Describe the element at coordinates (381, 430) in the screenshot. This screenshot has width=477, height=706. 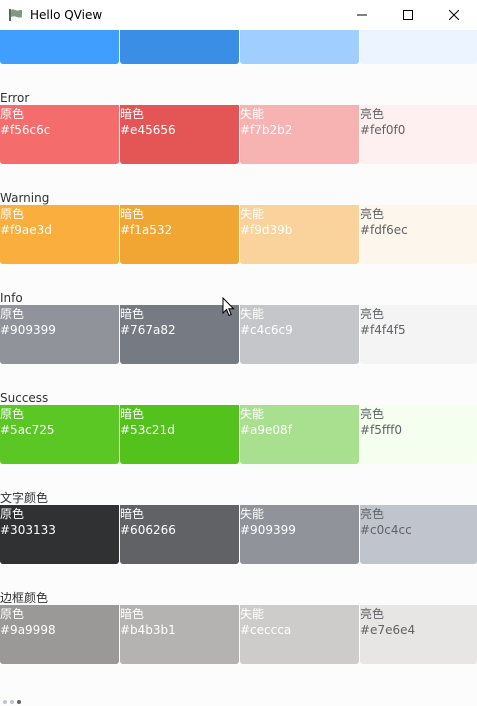
I see `swatch-hex: #f5fff0` at that location.